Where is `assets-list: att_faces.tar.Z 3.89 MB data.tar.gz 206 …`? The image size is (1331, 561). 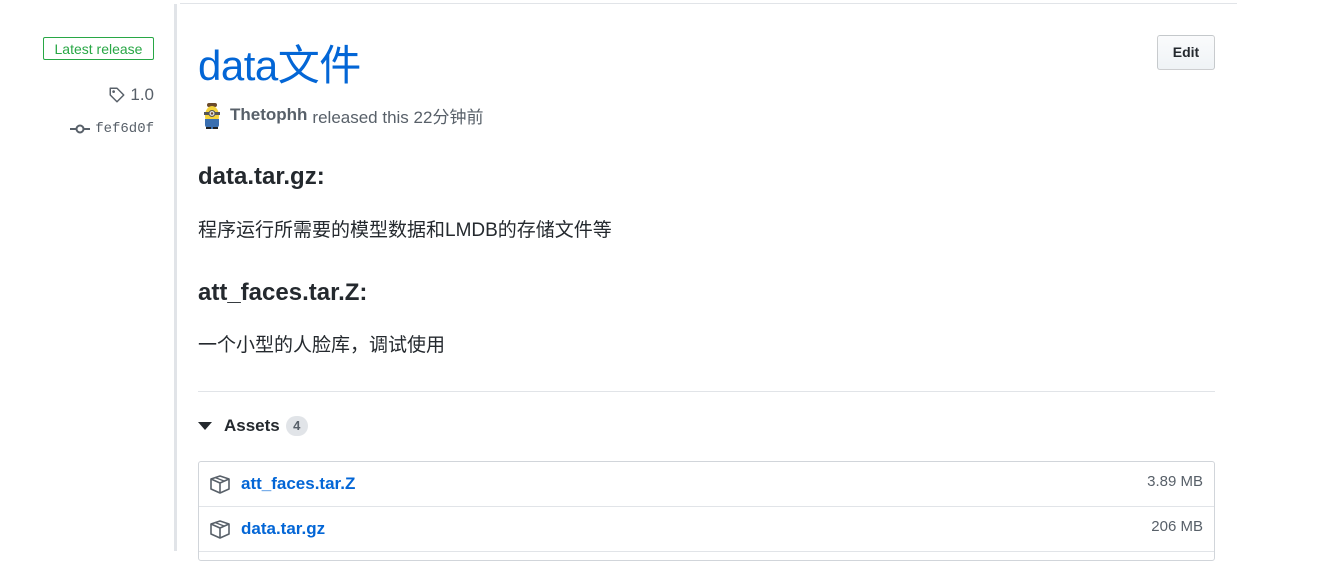
assets-list: att_faces.tar.Z 3.89 MB data.tar.gz 206 … is located at coordinates (706, 511).